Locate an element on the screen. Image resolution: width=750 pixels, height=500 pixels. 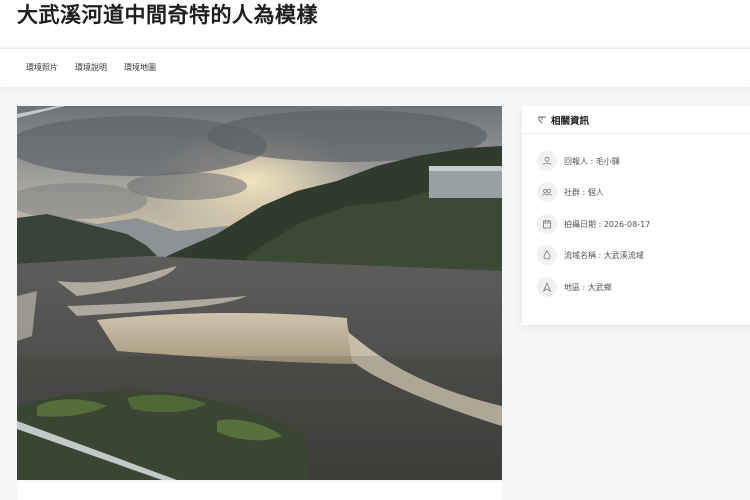
tab-environment-photos: 環境照片 is located at coordinates (42, 67).